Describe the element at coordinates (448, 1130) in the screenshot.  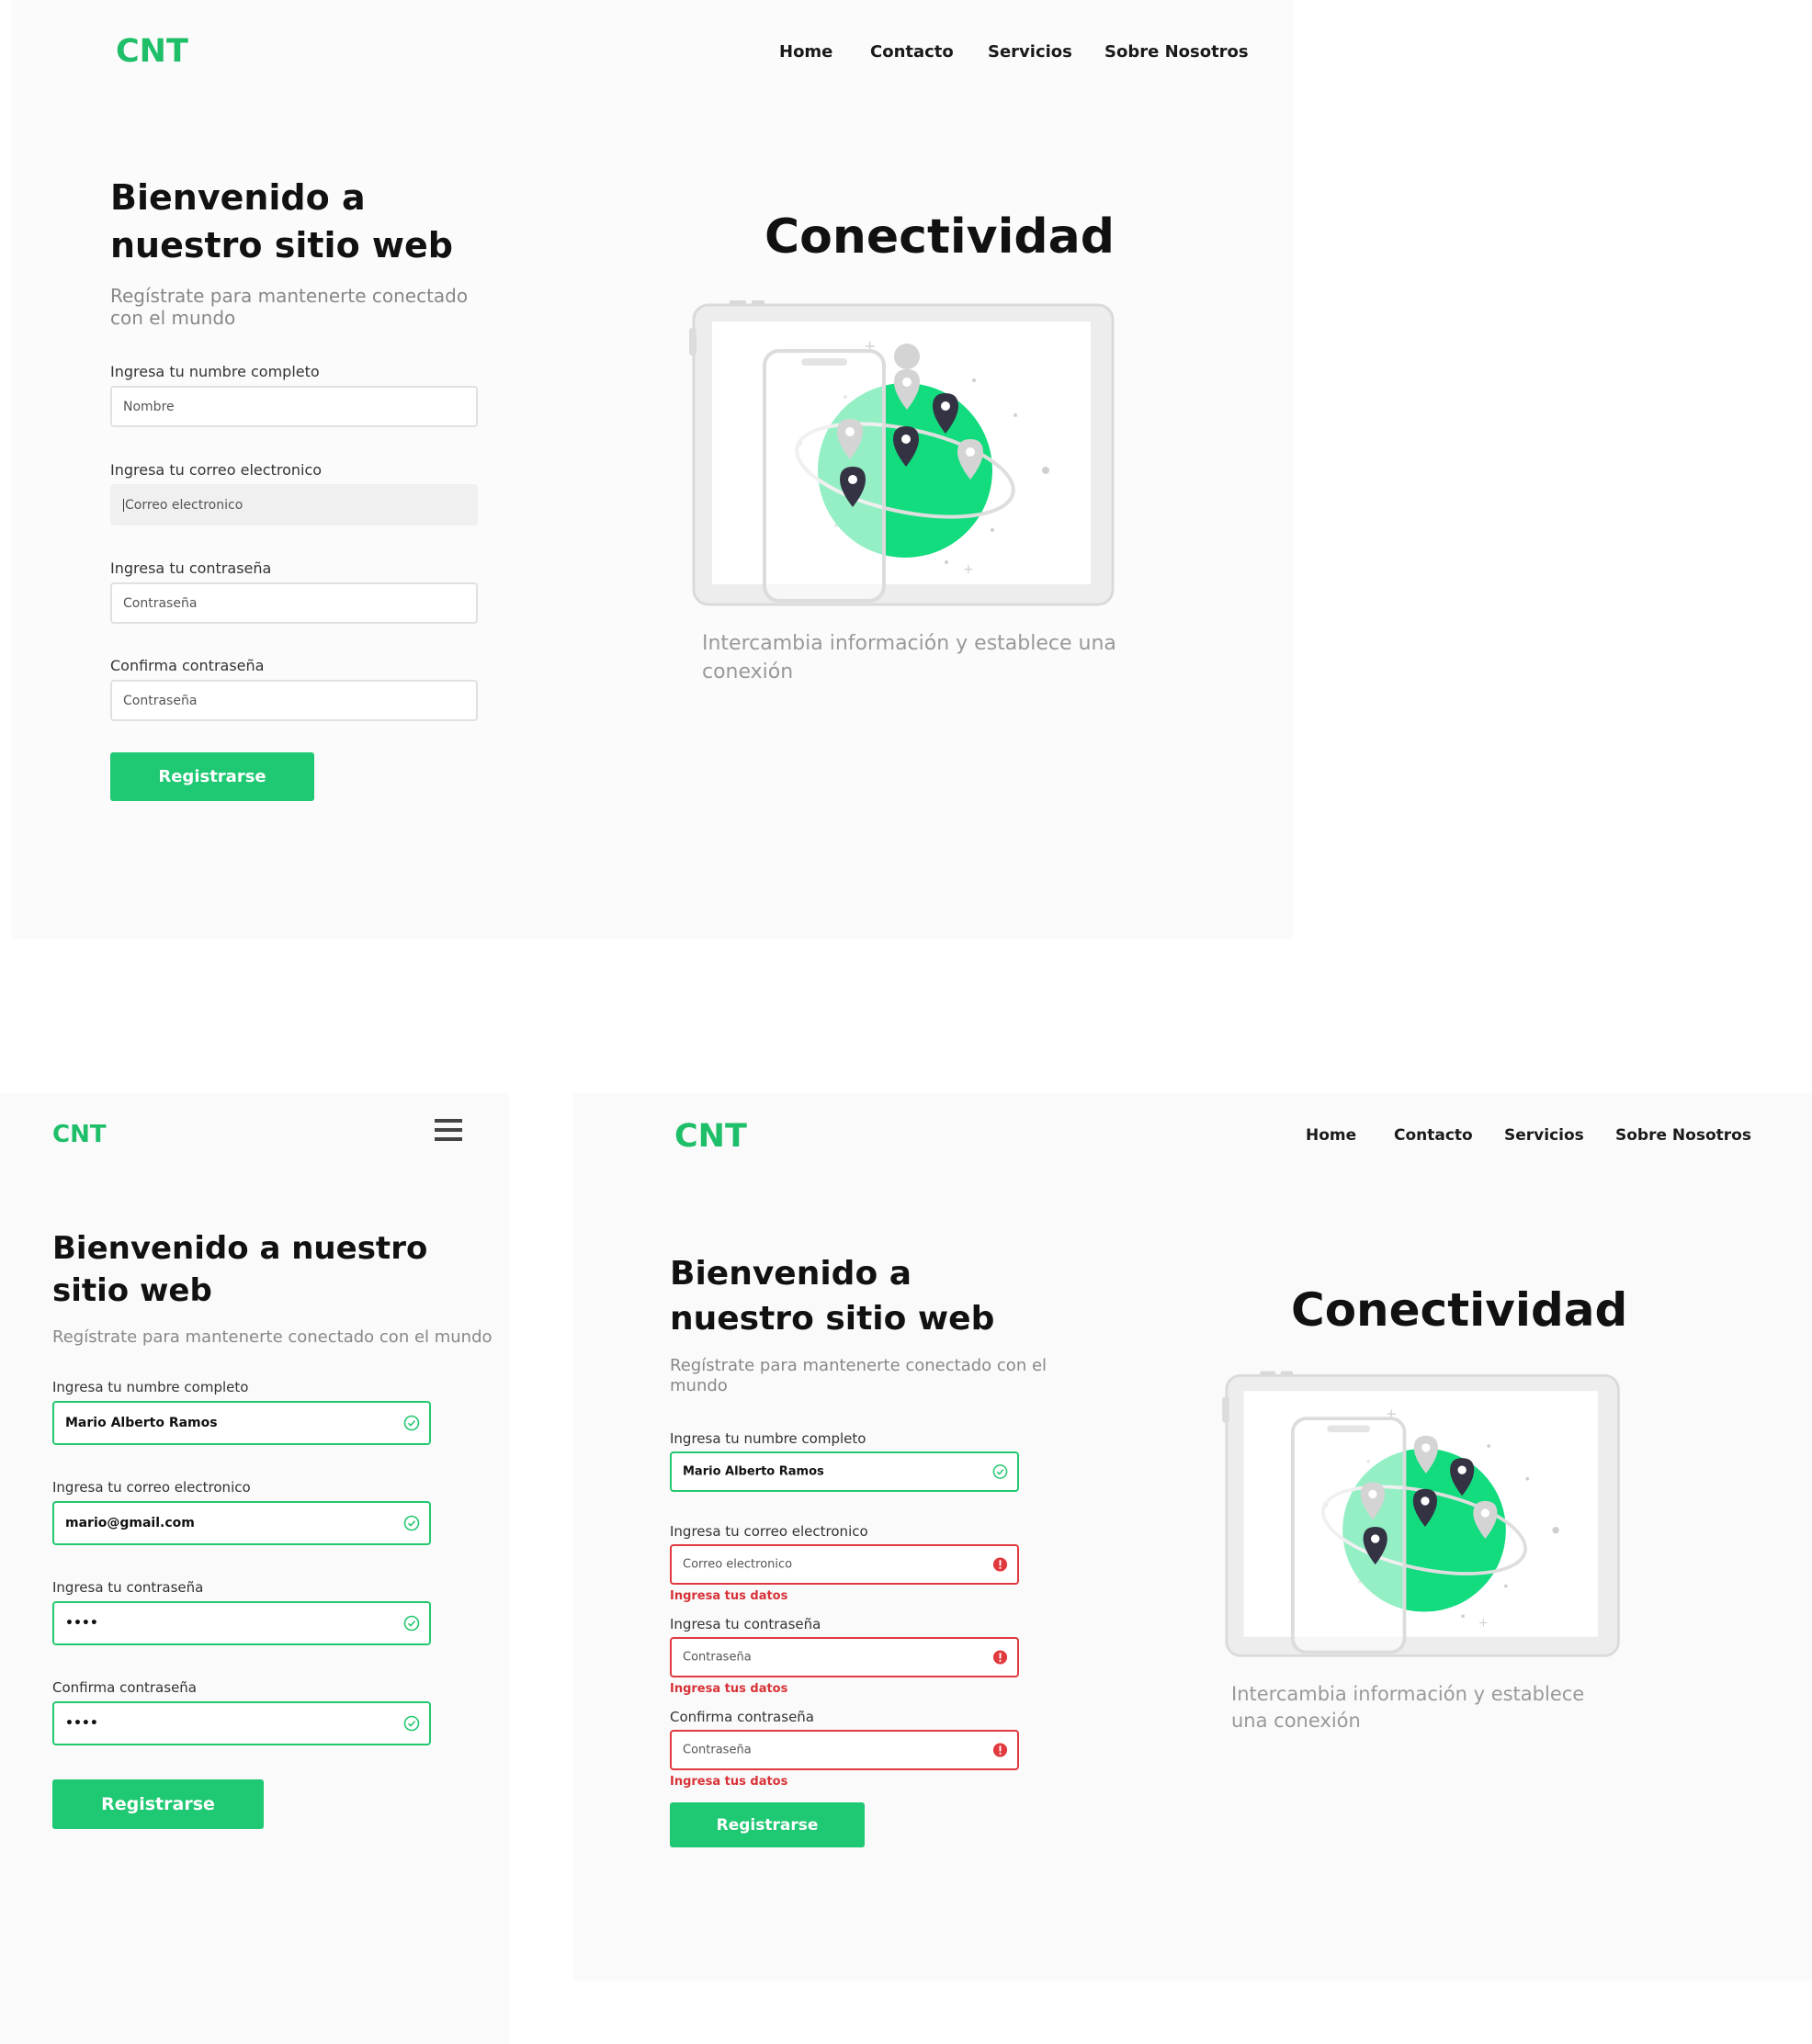
I see `menu-icon` at that location.